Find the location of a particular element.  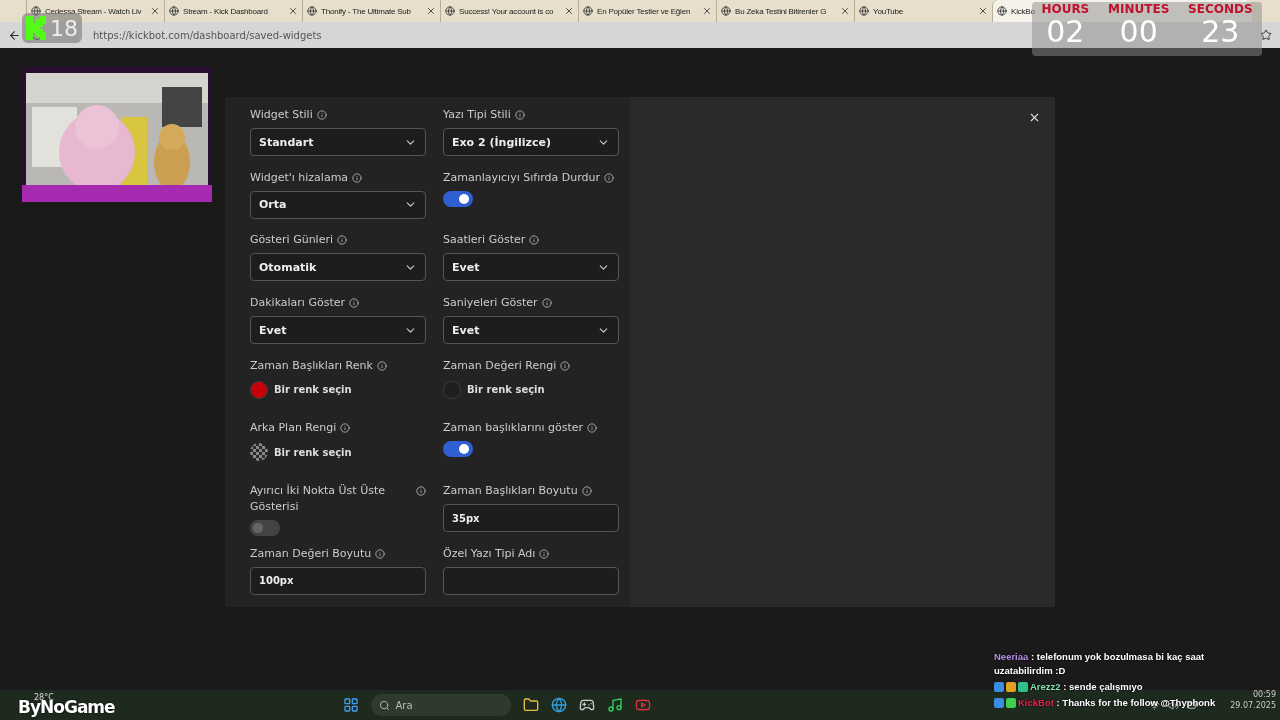

chat-message: Arezz2 : sende çalışmıyo is located at coordinates (1110, 687).